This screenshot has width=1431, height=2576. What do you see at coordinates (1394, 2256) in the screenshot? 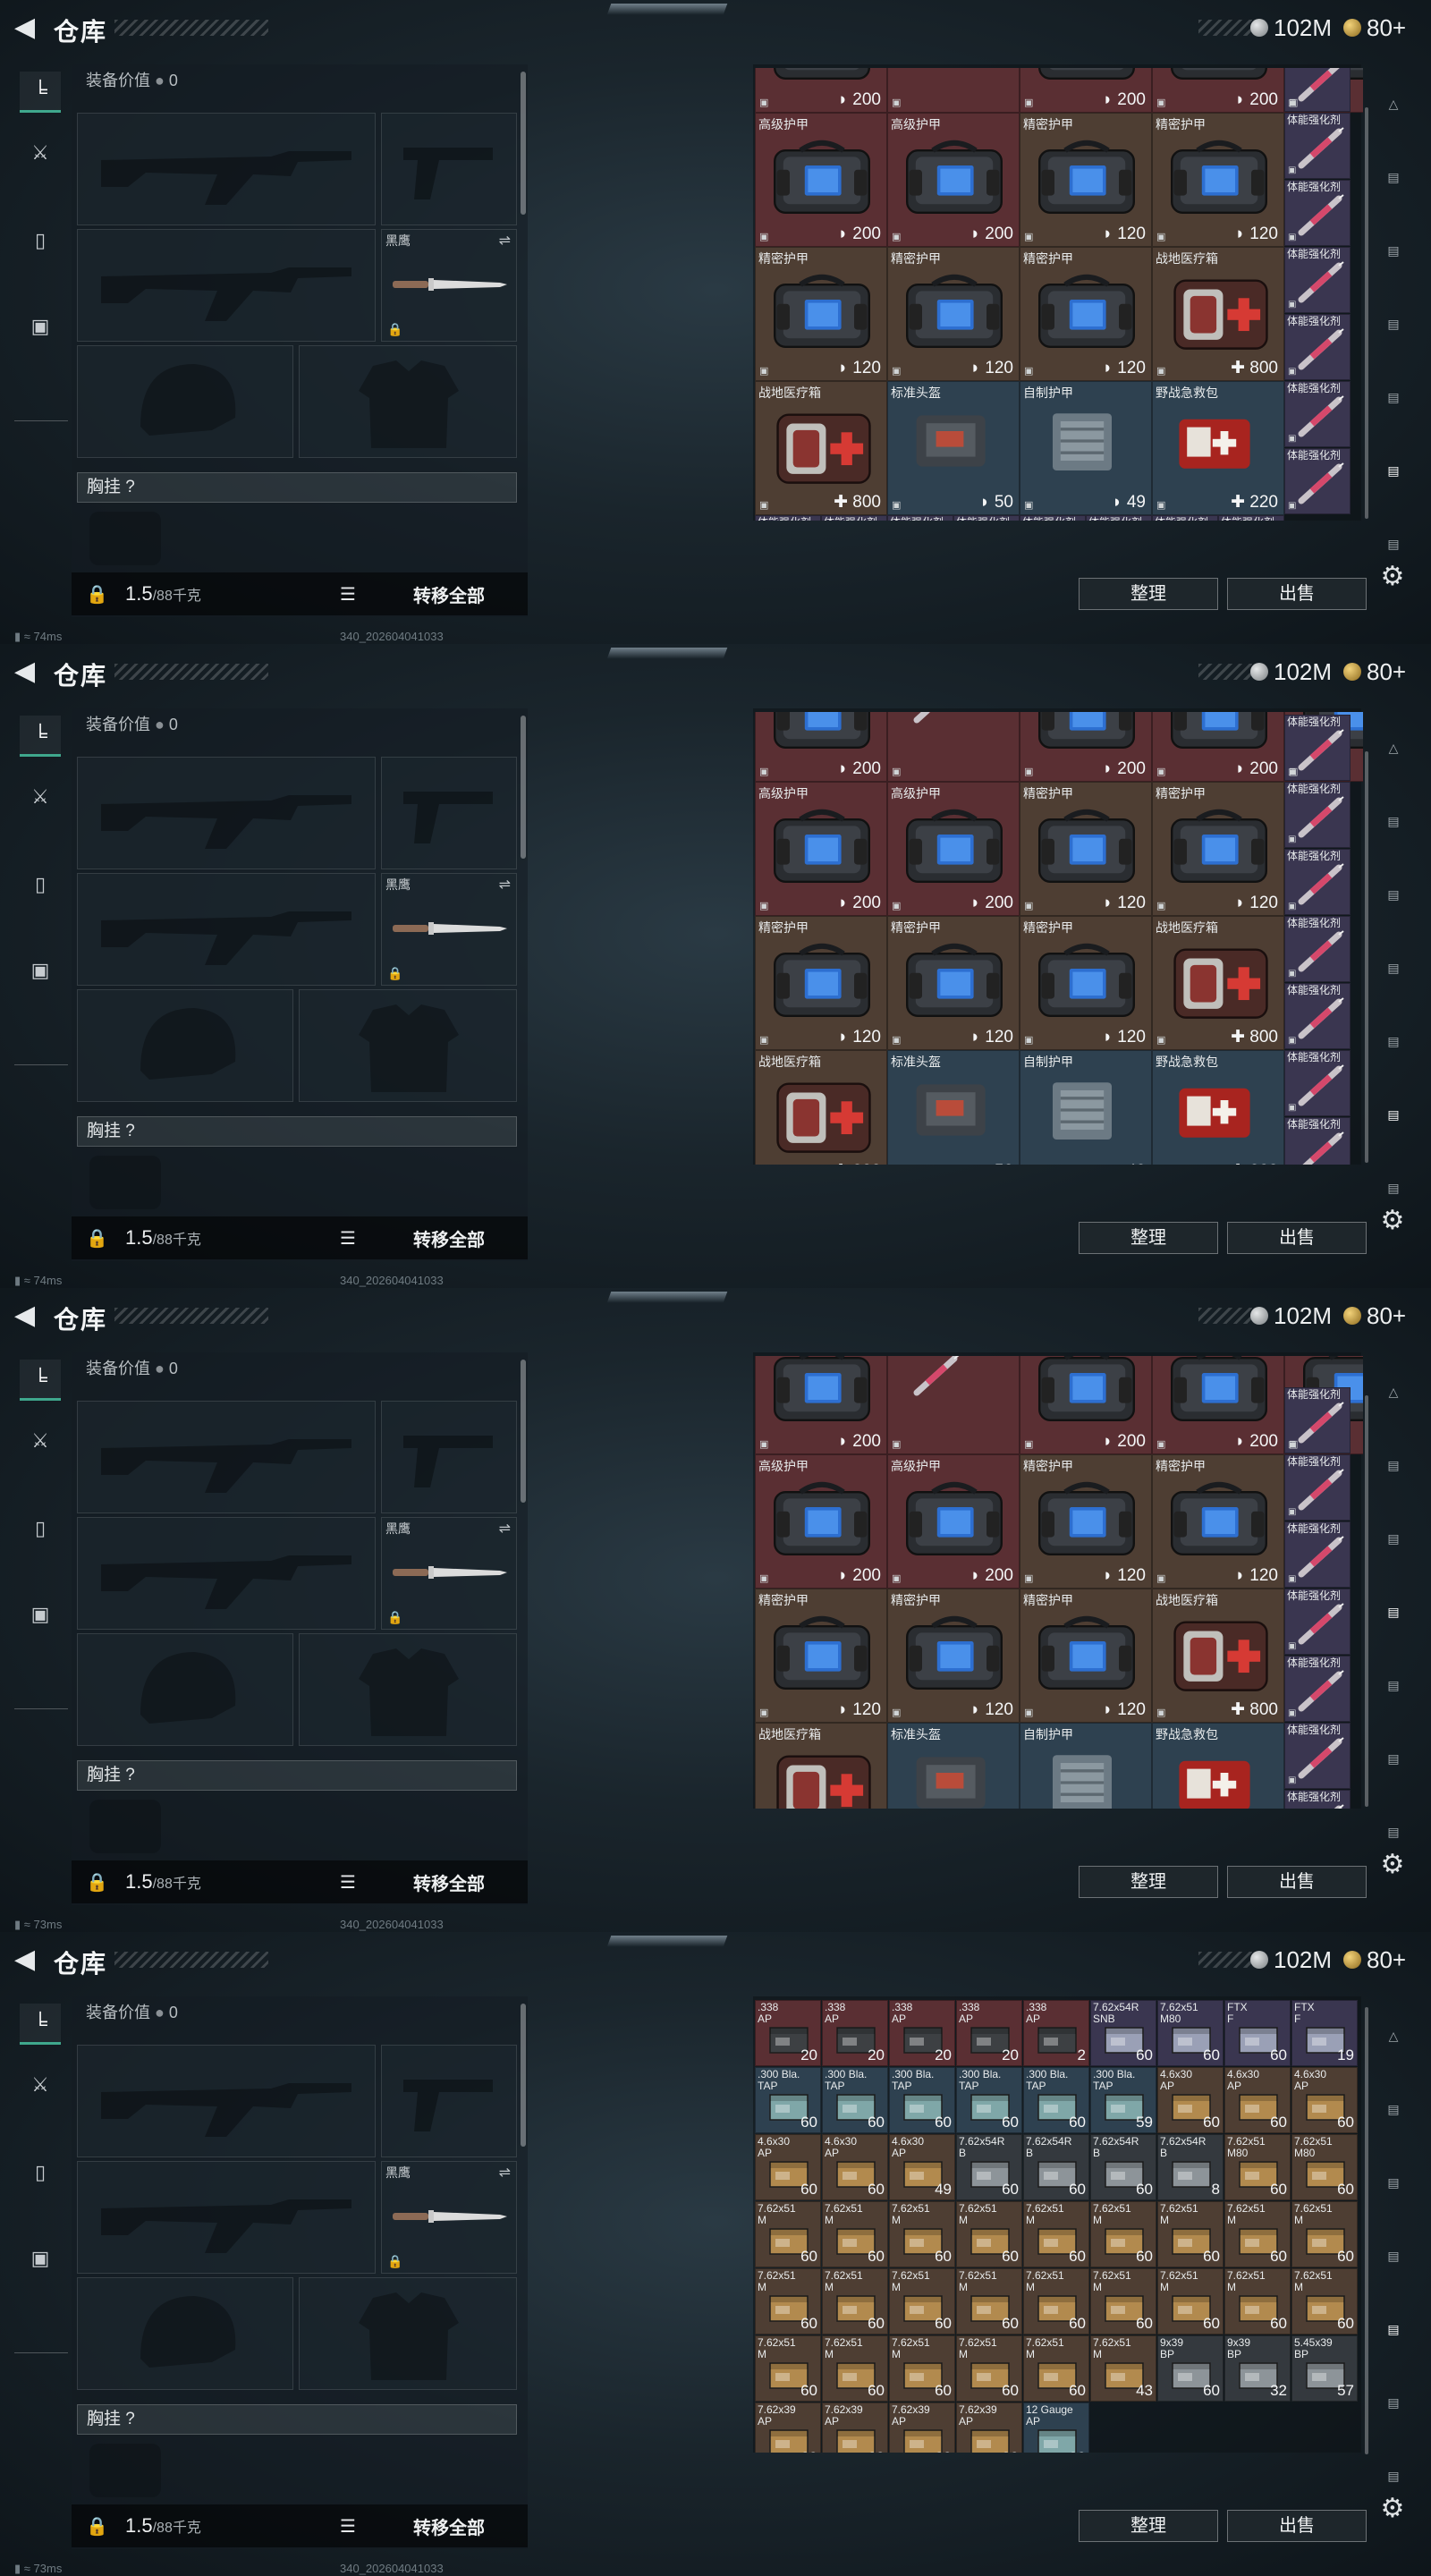
I see `storage-tab-3-icon: ▤` at bounding box center [1394, 2256].